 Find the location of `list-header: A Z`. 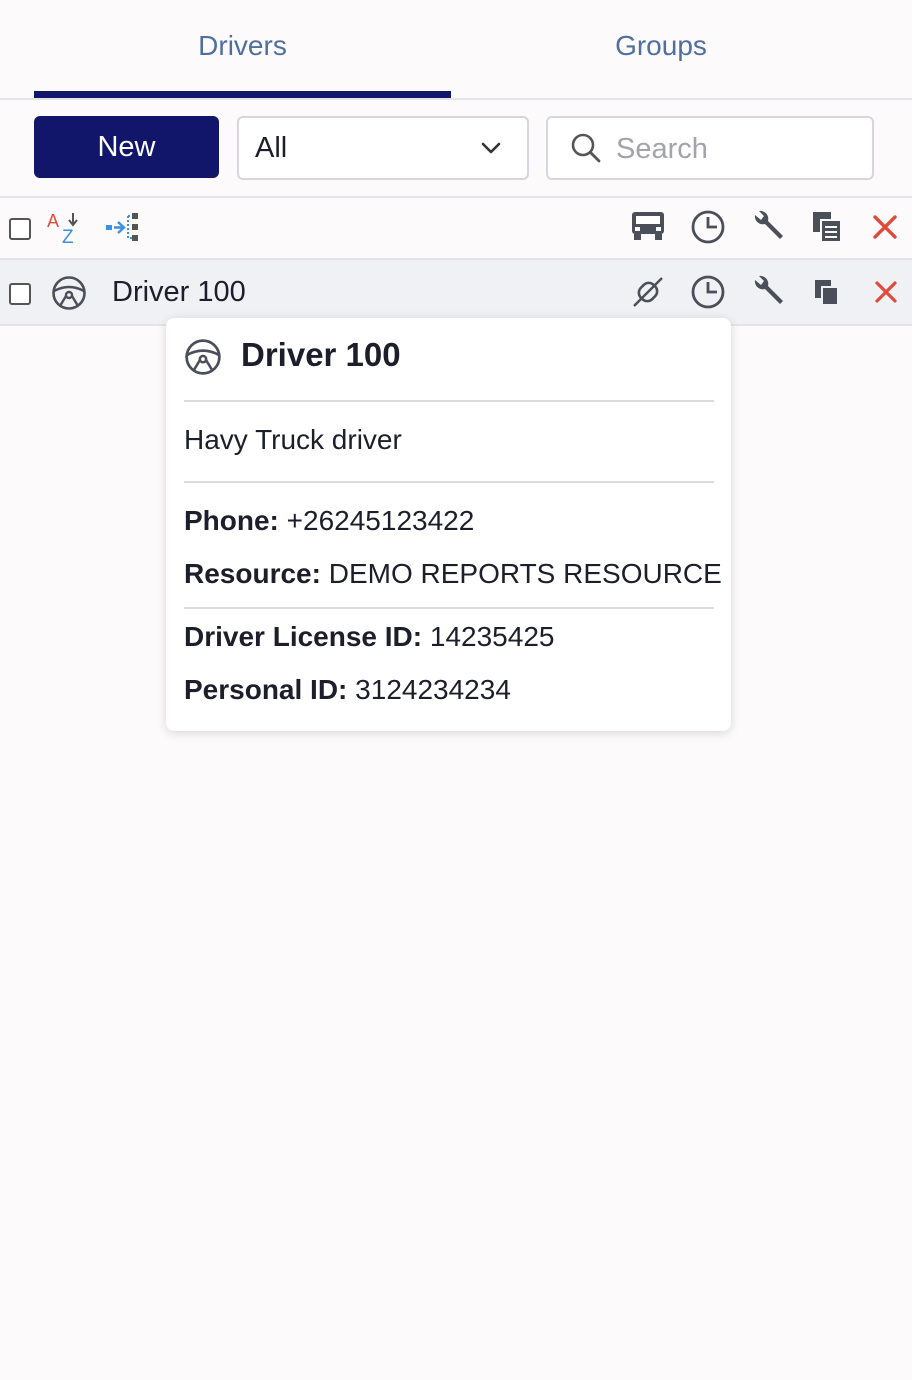

list-header: A Z is located at coordinates (456, 229).